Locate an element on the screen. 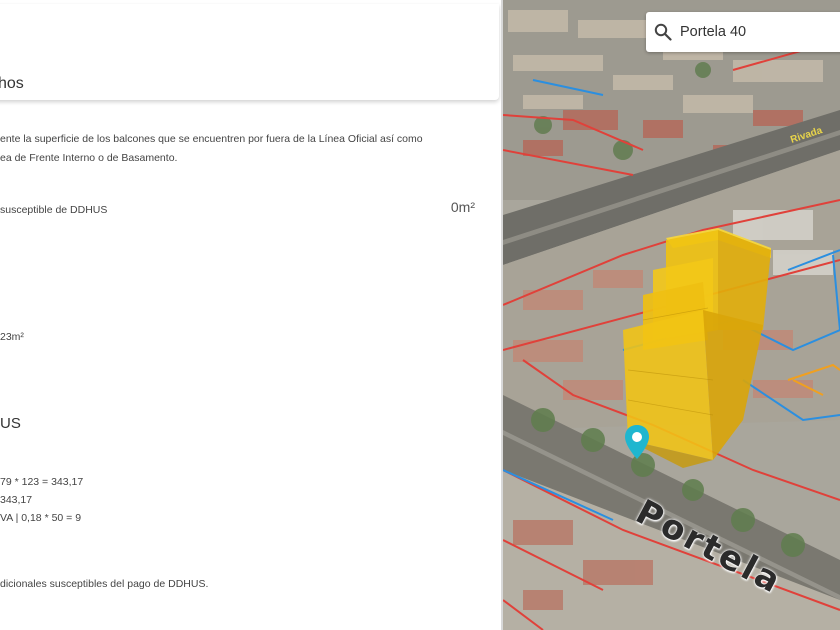 This screenshot has width=840, height=630. calc-line-1: 79 * 123 = 343,17 is located at coordinates (42, 482).